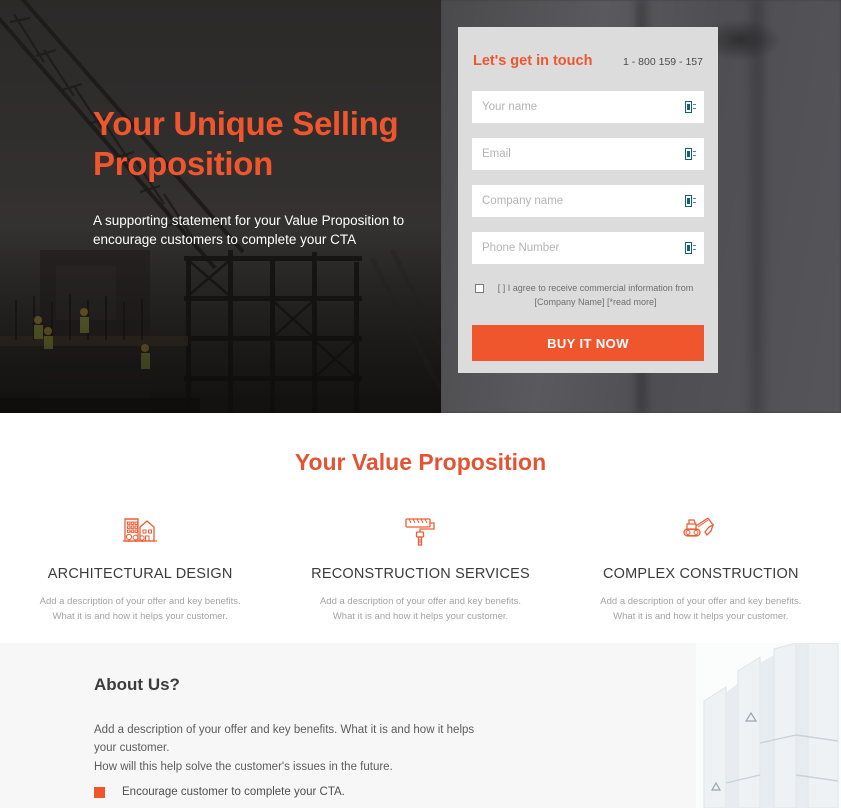 The width and height of the screenshot is (841, 808). Describe the element at coordinates (233, 792) in the screenshot. I see `about-bullet-text: Encourage customer to complete your CTA.` at that location.